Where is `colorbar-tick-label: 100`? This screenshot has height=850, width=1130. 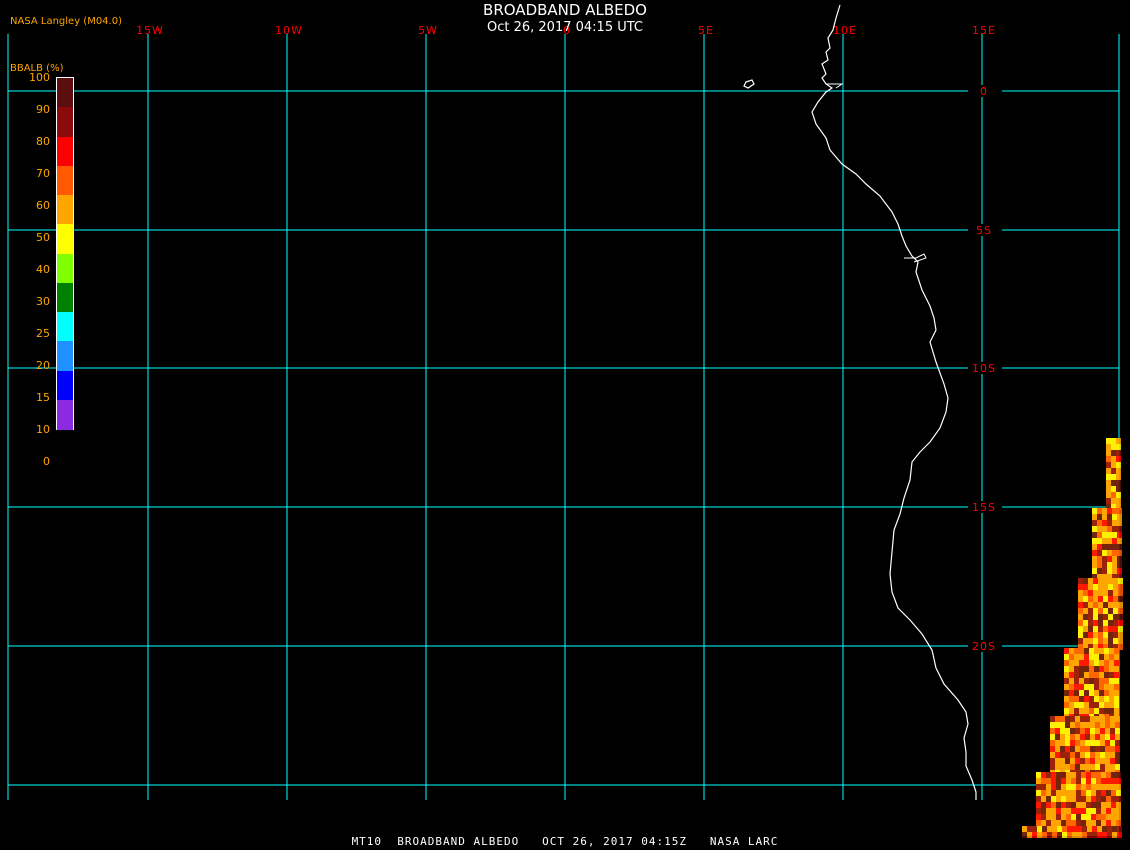
colorbar-tick-label: 100 is located at coordinates (39, 77).